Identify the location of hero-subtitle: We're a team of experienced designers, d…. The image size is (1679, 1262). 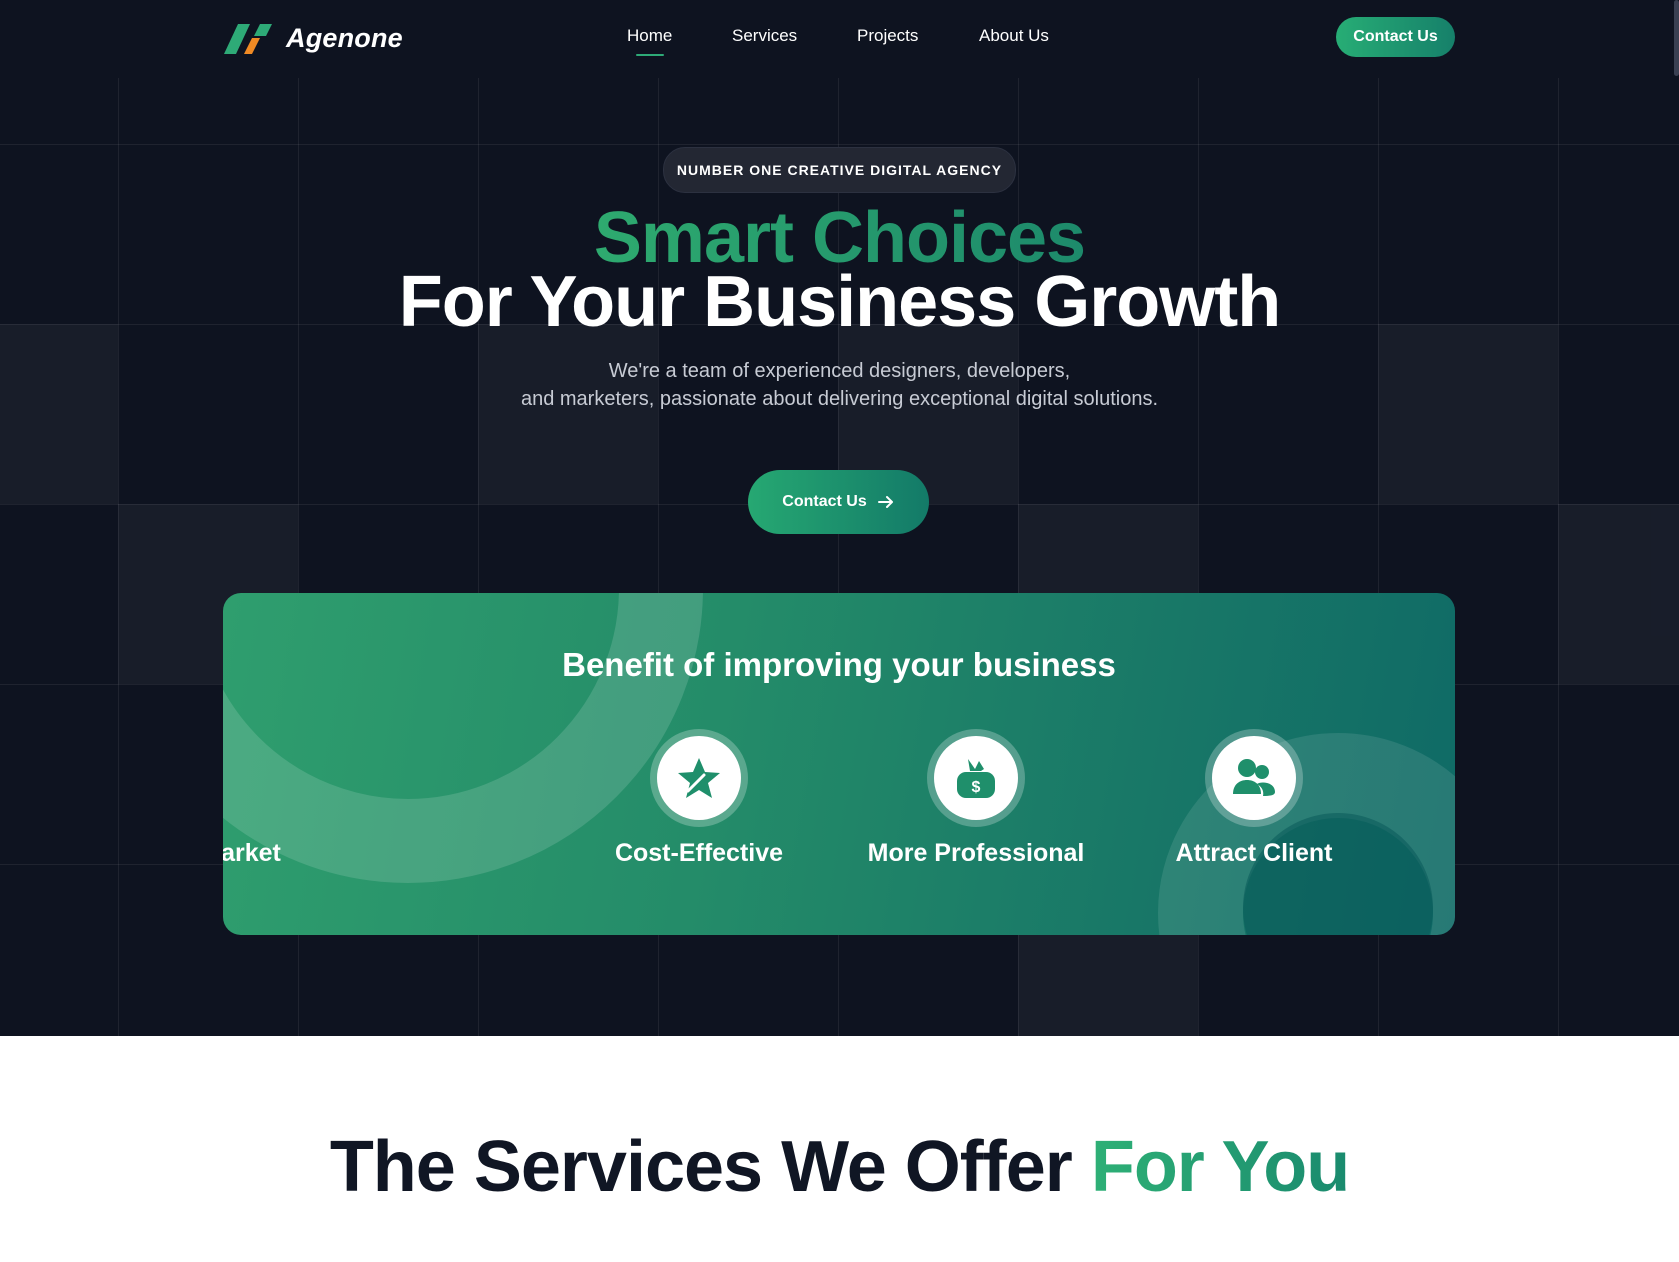
(839, 385).